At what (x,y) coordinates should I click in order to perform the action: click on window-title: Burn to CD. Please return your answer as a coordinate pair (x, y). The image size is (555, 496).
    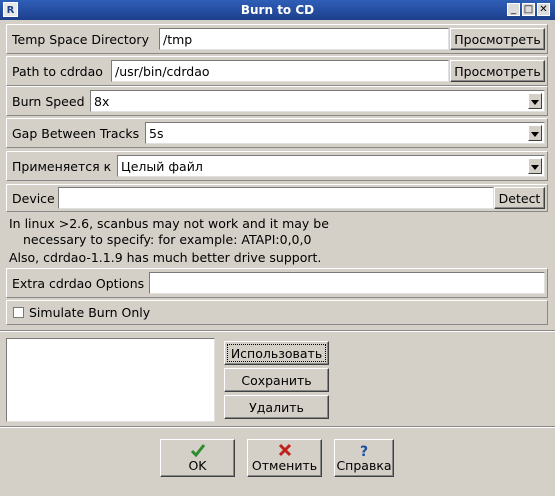
    Looking at the image, I should click on (277, 10).